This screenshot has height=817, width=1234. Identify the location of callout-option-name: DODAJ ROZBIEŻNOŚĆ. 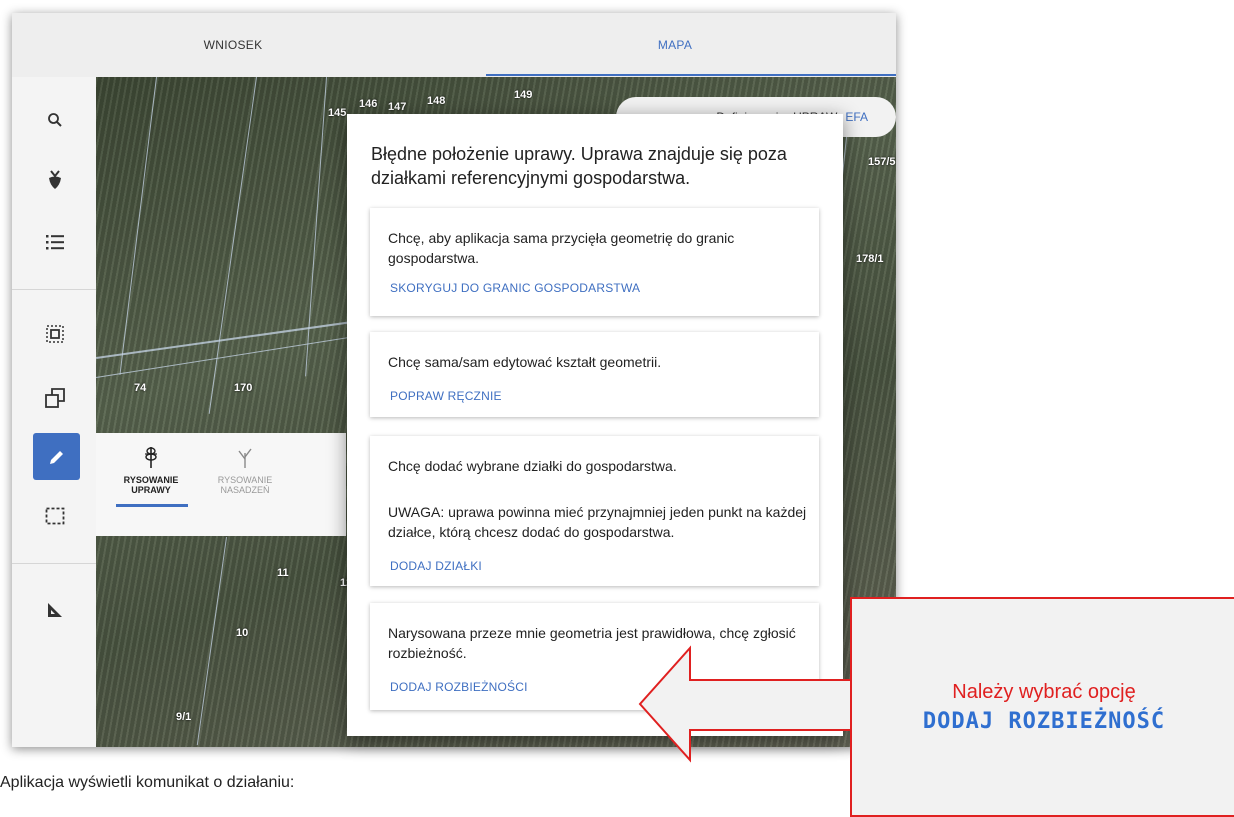
(1044, 721).